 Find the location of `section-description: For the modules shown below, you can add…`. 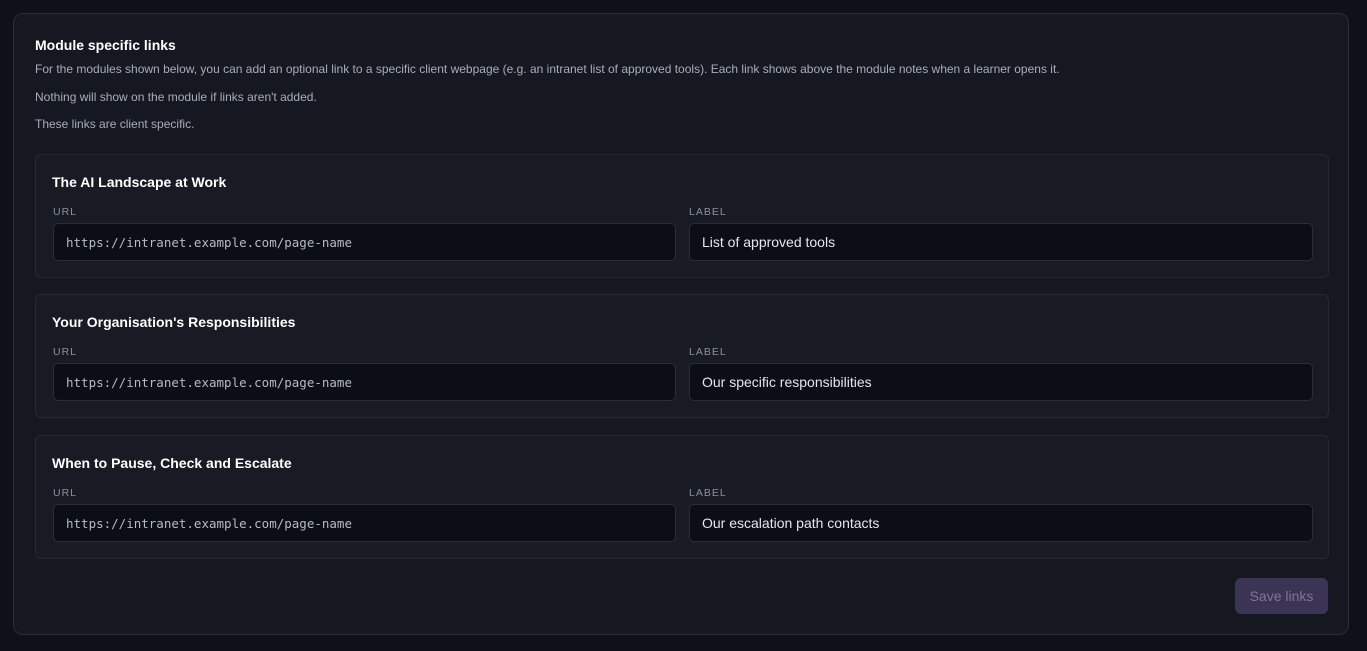

section-description: For the modules shown below, you can add… is located at coordinates (547, 69).